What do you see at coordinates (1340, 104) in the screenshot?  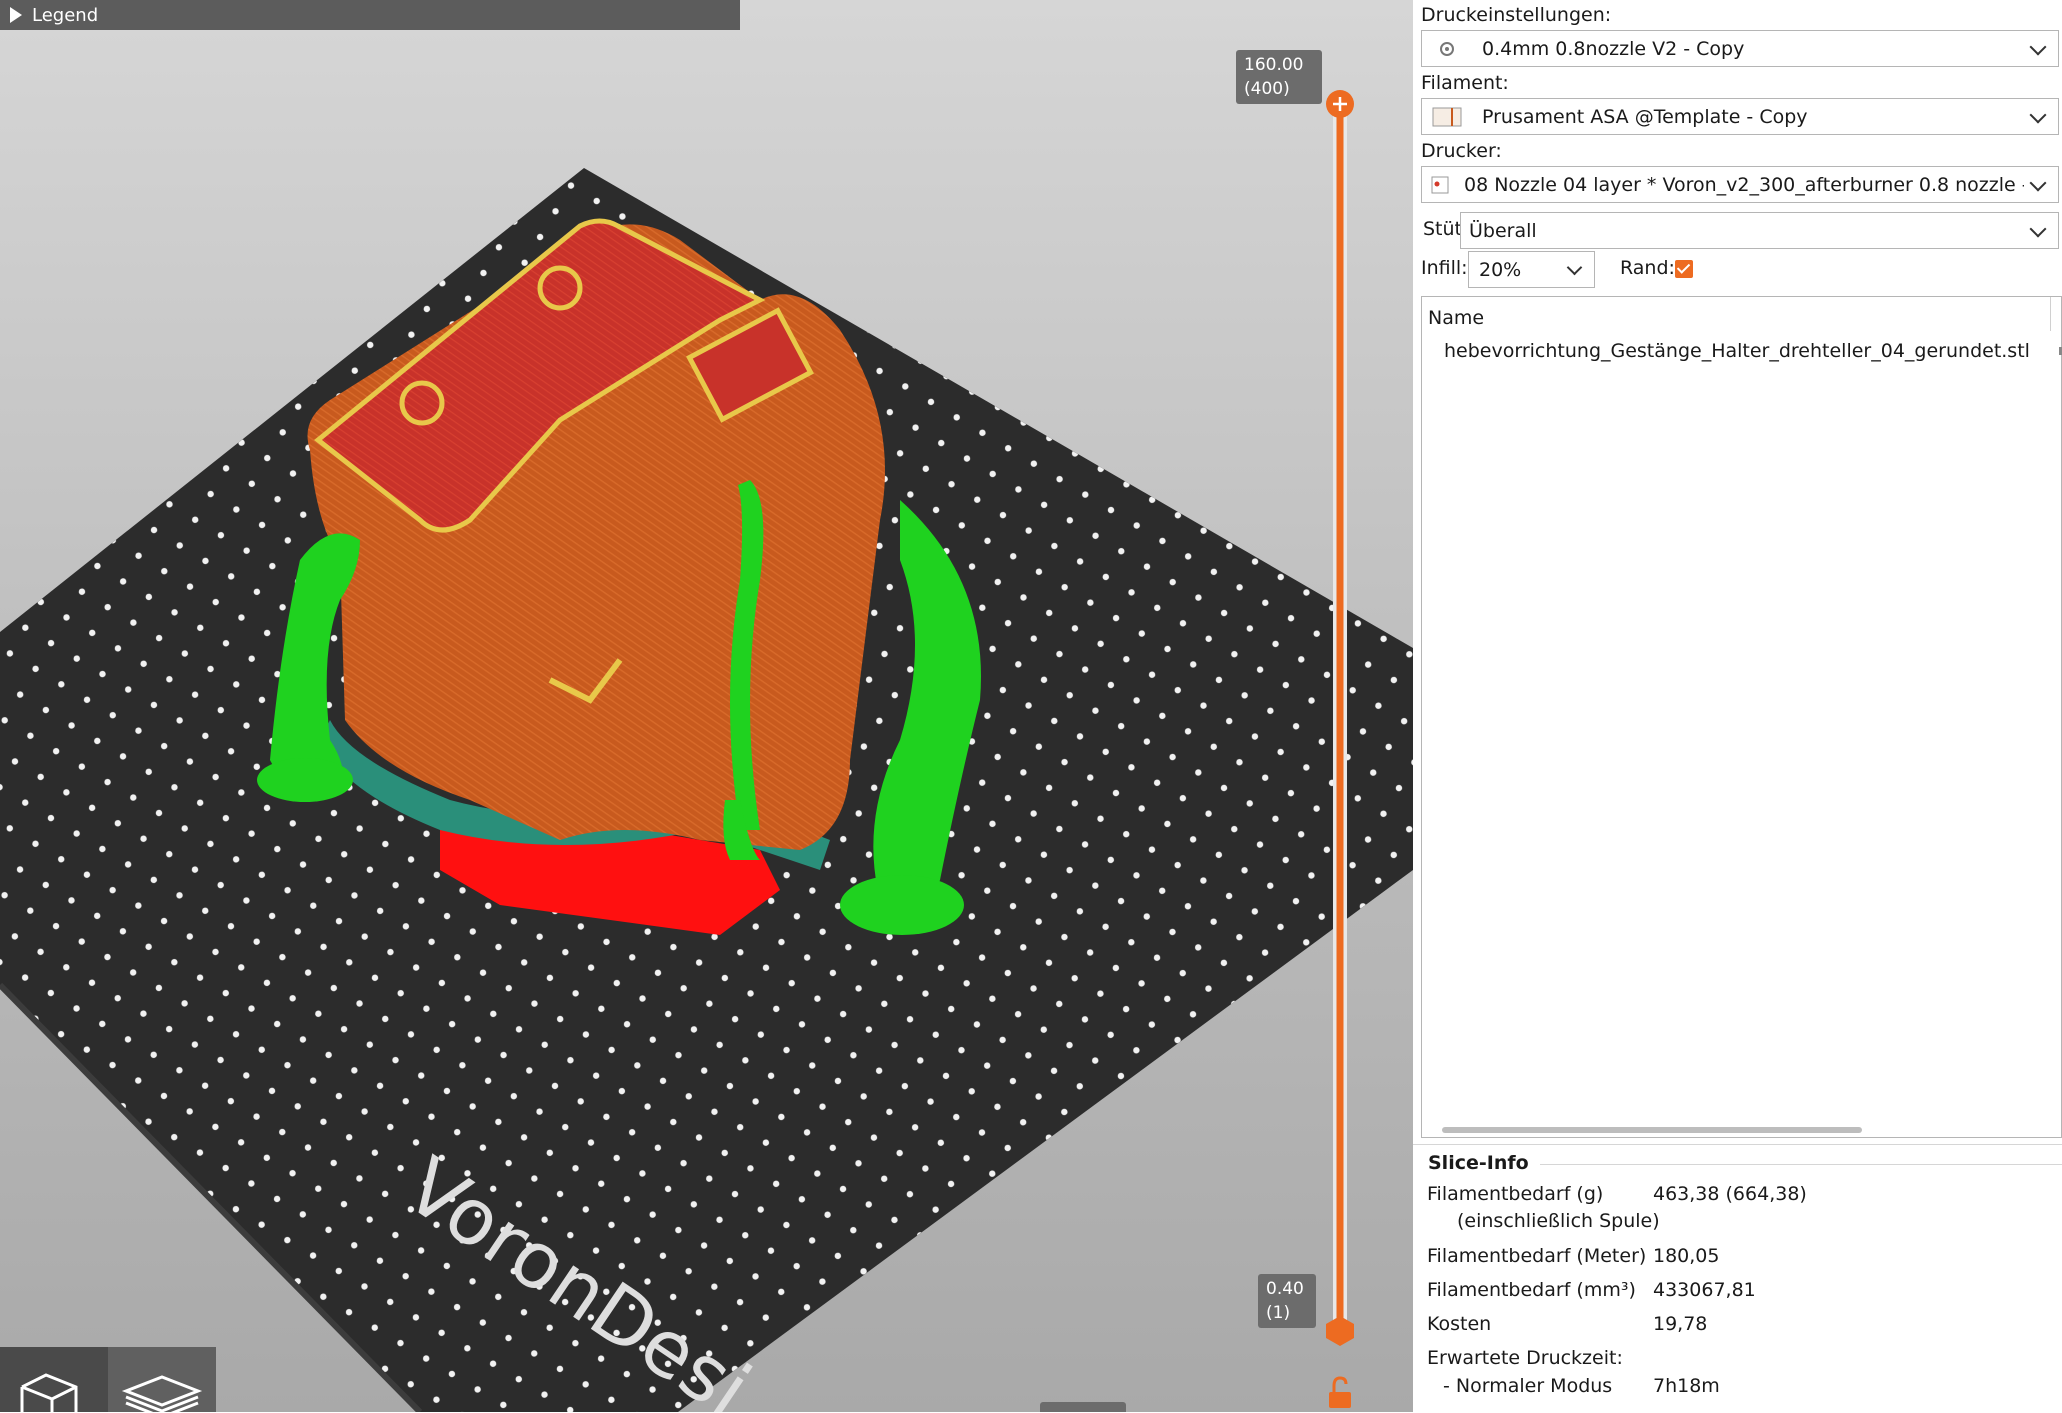 I see `slider-top-handle` at bounding box center [1340, 104].